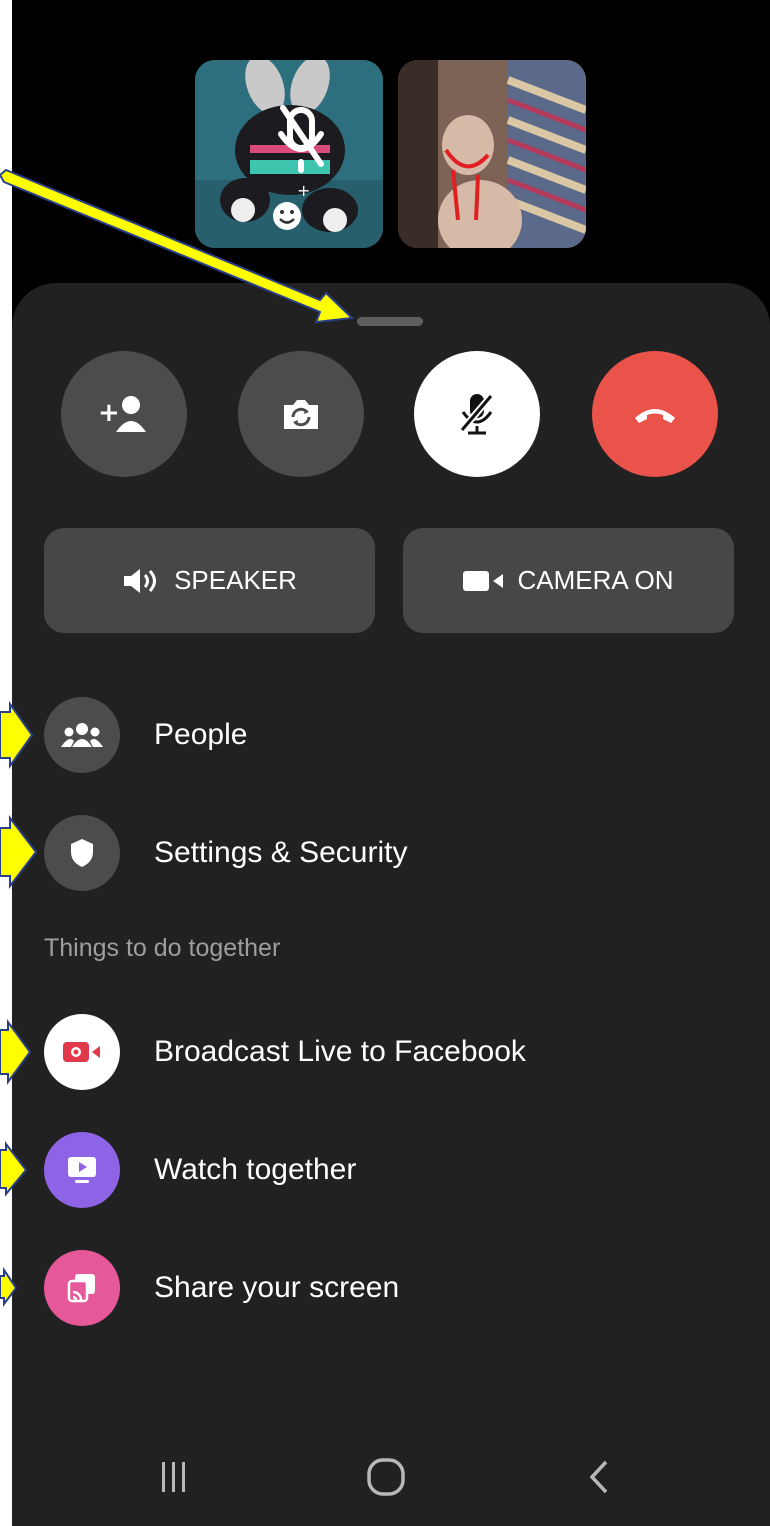 The height and width of the screenshot is (1526, 770). What do you see at coordinates (82, 853) in the screenshot?
I see `shield-icon` at bounding box center [82, 853].